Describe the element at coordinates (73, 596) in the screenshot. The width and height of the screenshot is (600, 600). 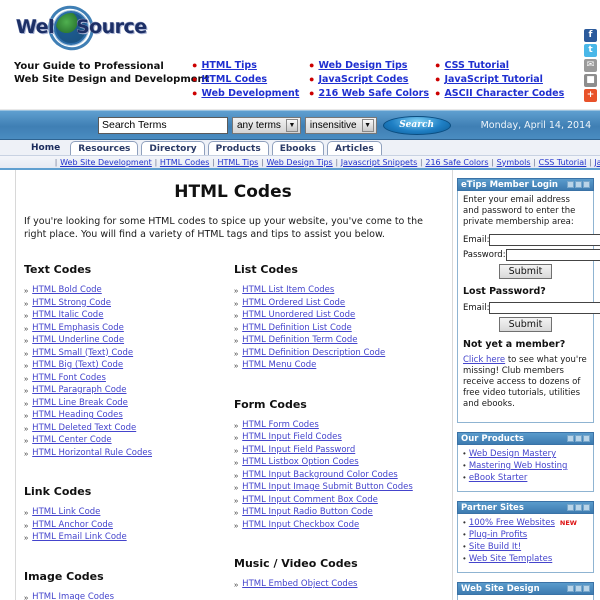
I see `link-html-image-codes: HTML Image Codes` at that location.